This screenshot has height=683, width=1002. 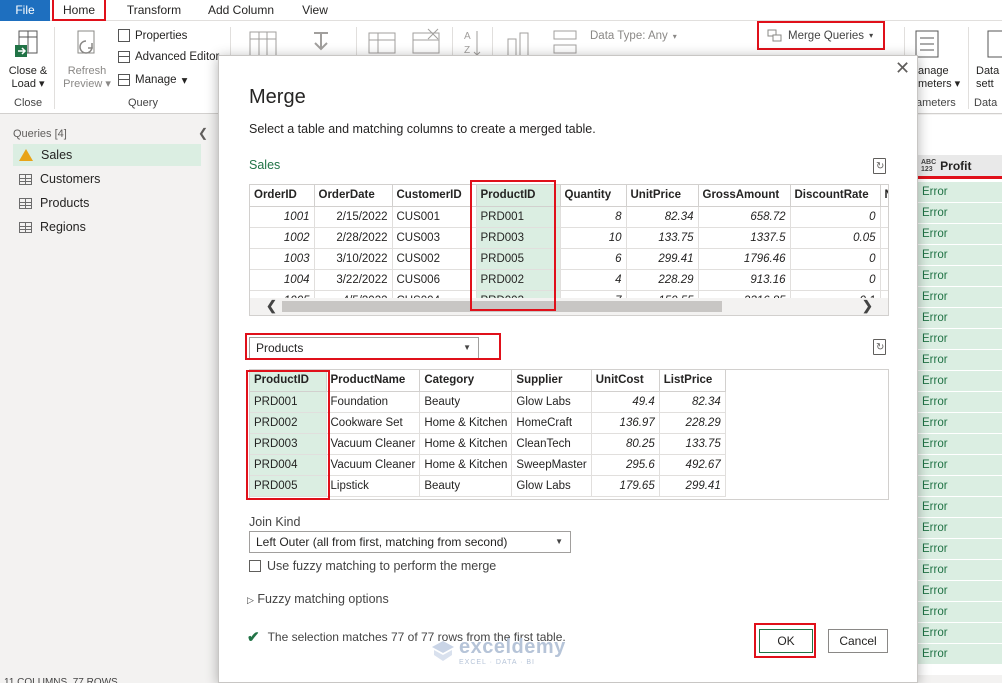 What do you see at coordinates (434, 280) in the screenshot?
I see `table-cell: CUS006` at bounding box center [434, 280].